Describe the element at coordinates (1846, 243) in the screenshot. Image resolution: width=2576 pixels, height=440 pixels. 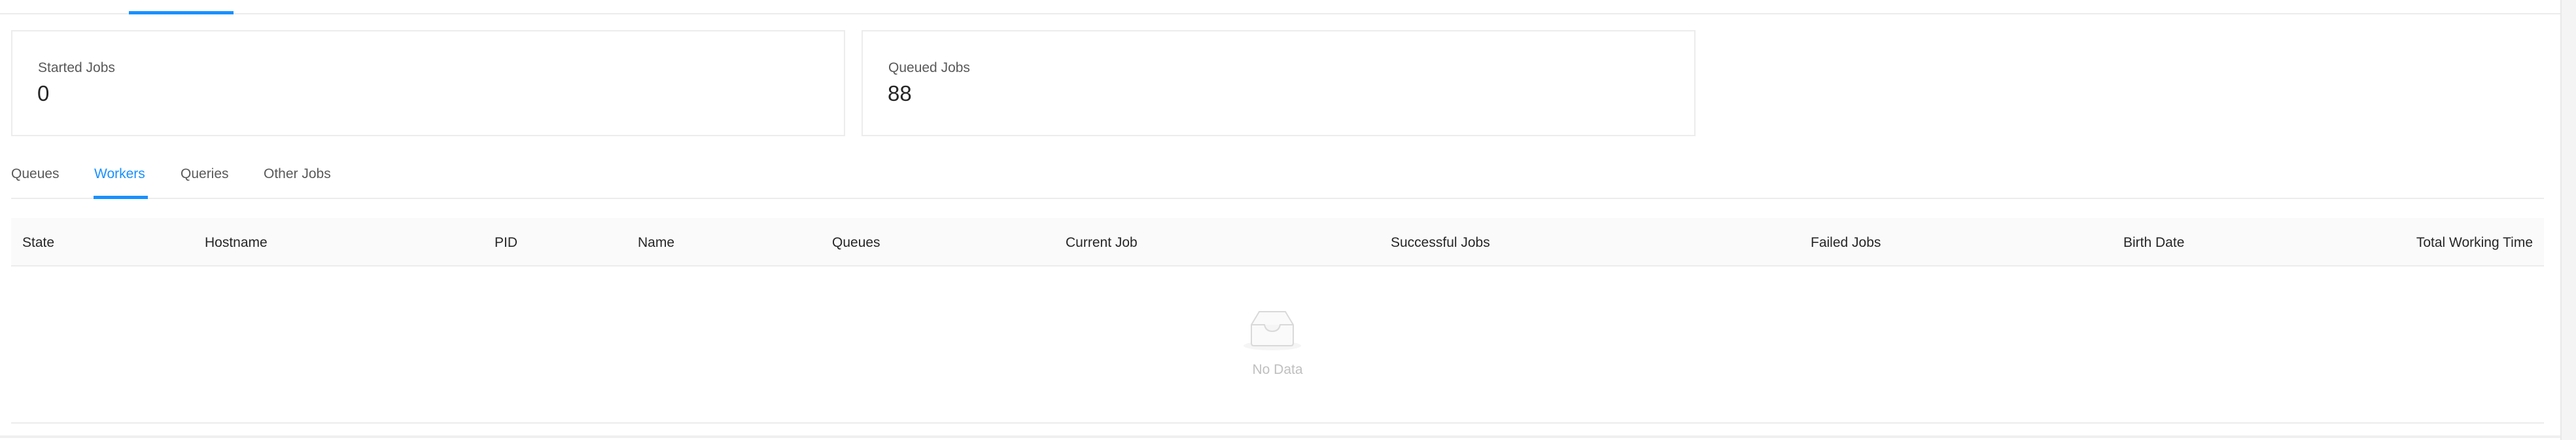
I see `column-header-failed-jobs: Failed Jobs` at that location.